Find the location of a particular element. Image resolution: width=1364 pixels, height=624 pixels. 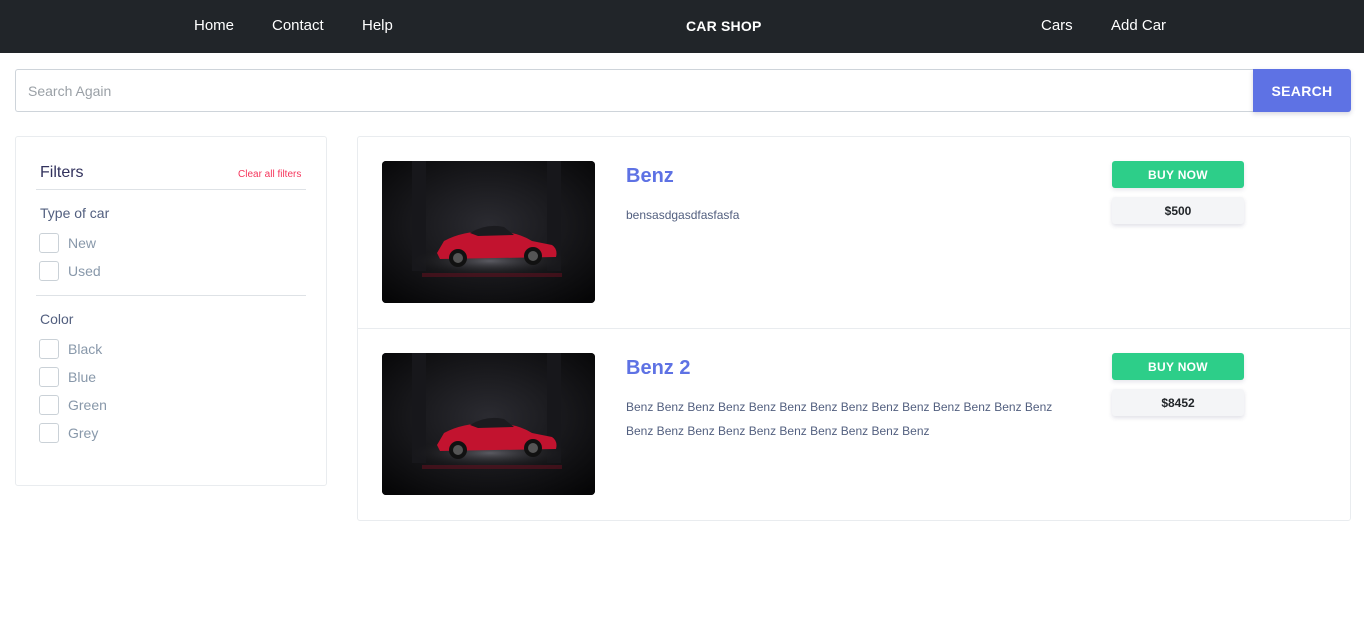

filter-option-new: New is located at coordinates (67, 243).